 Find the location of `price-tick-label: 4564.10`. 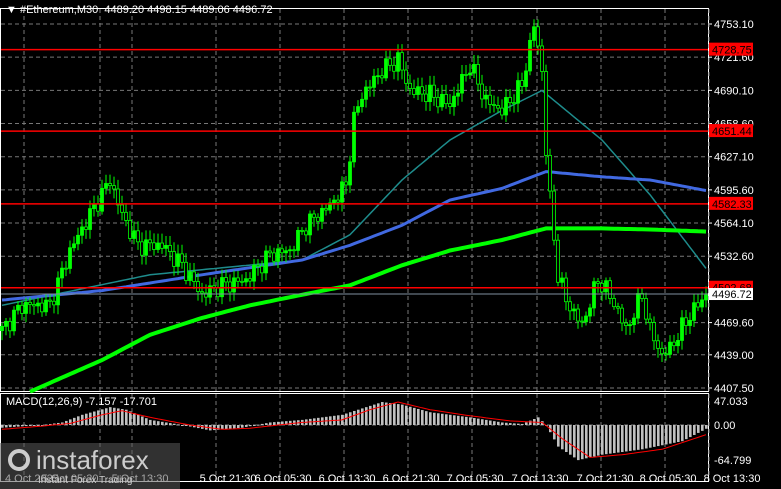

price-tick-label: 4564.10 is located at coordinates (734, 224).